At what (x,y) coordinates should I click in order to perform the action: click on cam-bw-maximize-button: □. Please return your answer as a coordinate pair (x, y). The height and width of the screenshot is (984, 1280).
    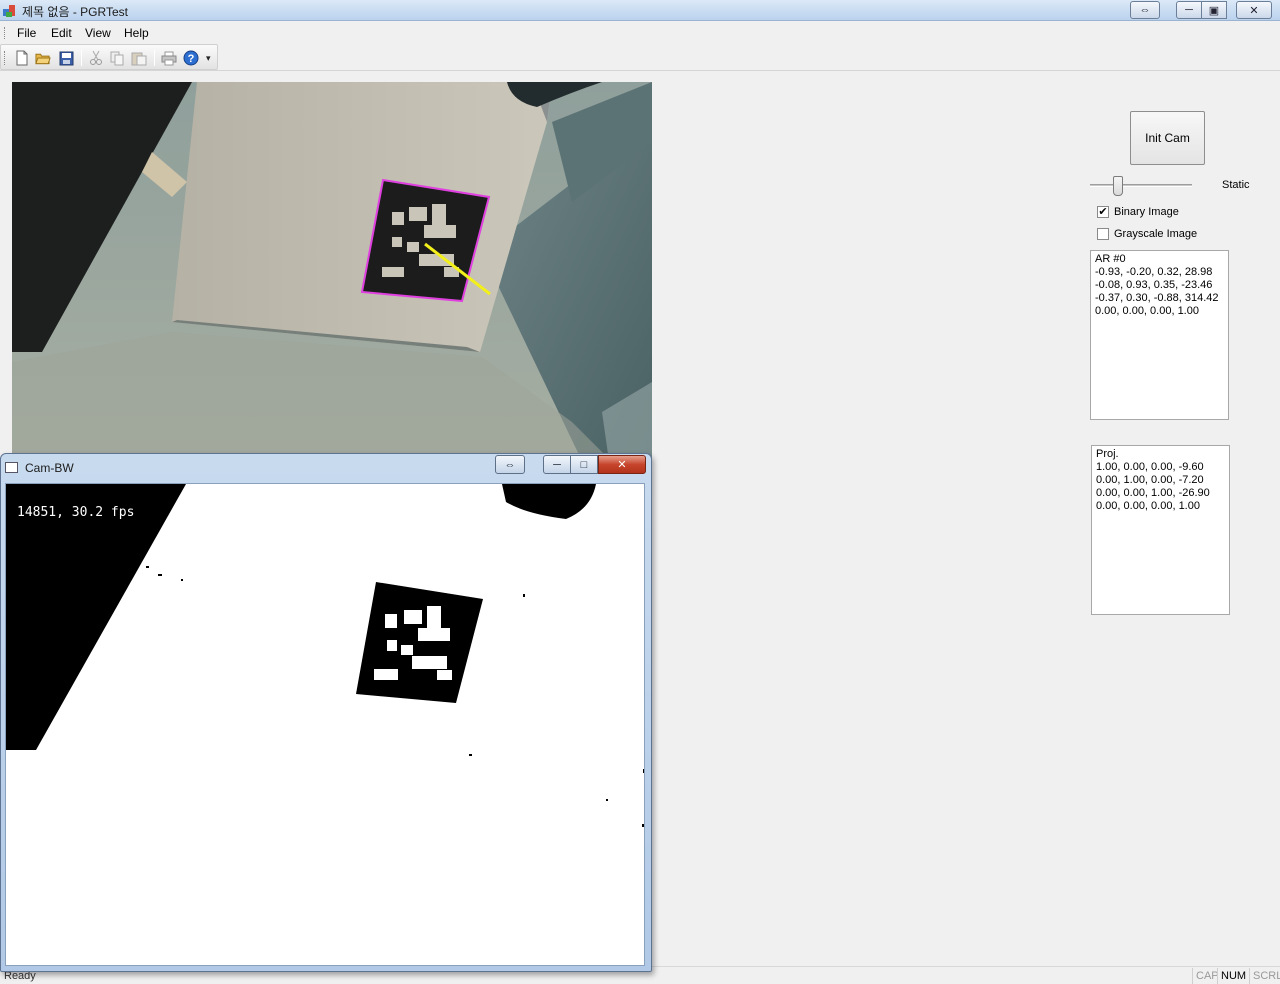
    Looking at the image, I should click on (584, 464).